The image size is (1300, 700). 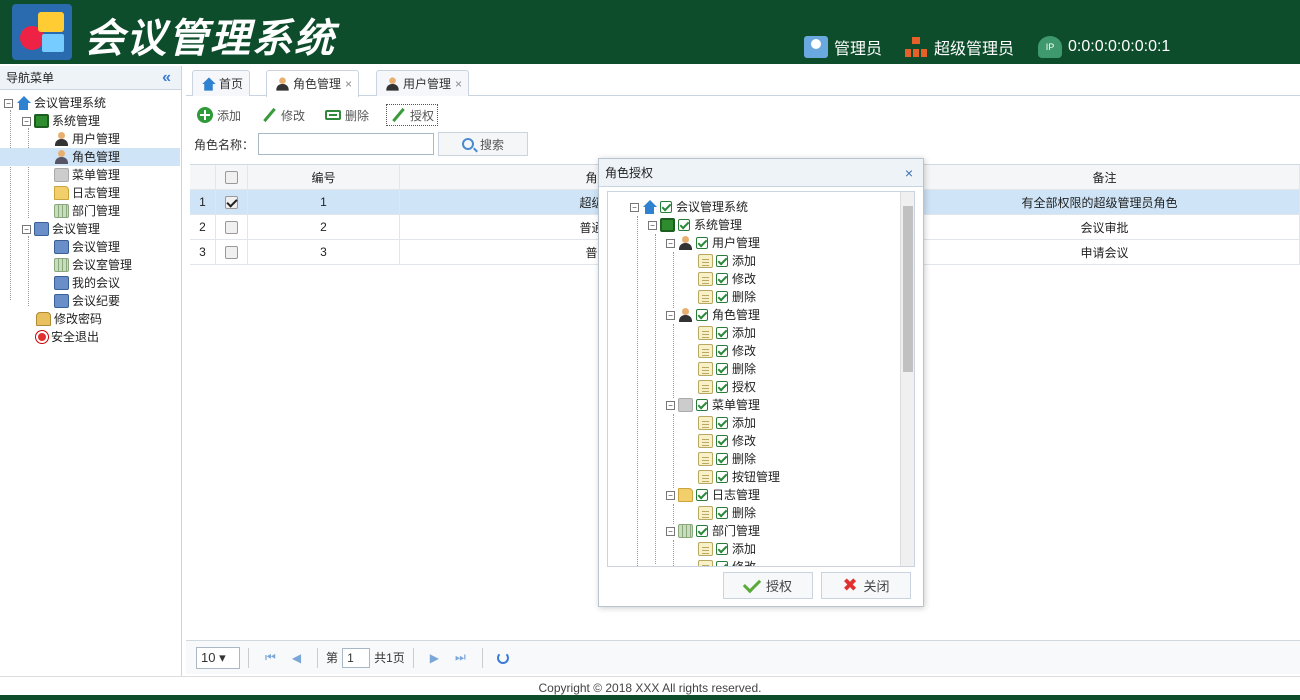 What do you see at coordinates (974, 49) in the screenshot?
I see `user-group-label: 超级管理员` at bounding box center [974, 49].